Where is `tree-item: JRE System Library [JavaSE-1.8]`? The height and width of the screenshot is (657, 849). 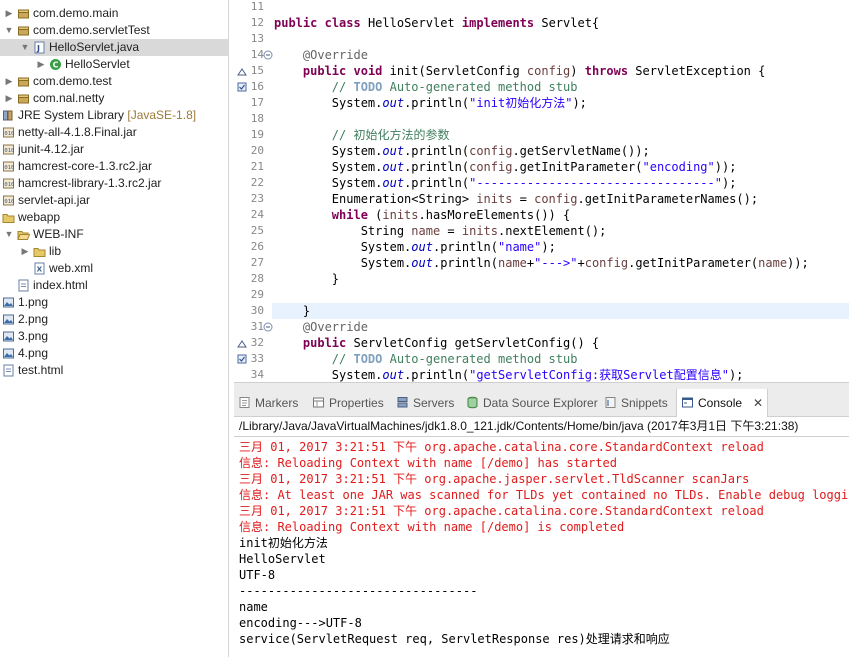 tree-item: JRE System Library [JavaSE-1.8] is located at coordinates (114, 115).